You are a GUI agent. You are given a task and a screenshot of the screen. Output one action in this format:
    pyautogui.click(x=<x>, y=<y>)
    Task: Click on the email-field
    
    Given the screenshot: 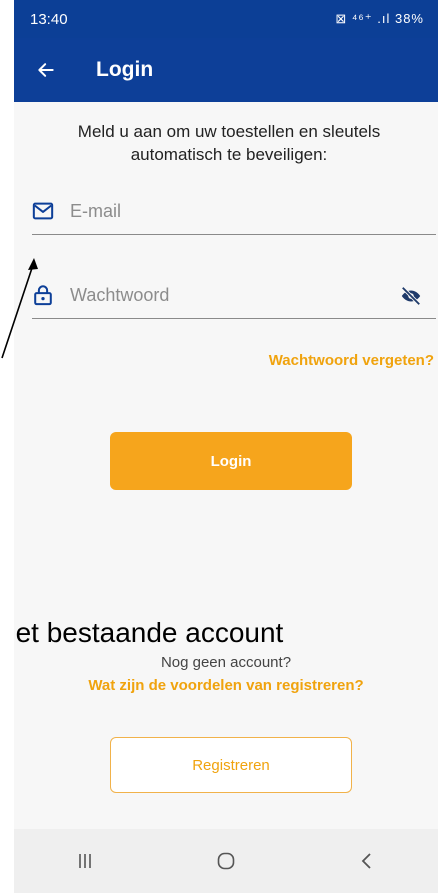 What is the action you would take?
    pyautogui.click(x=230, y=211)
    